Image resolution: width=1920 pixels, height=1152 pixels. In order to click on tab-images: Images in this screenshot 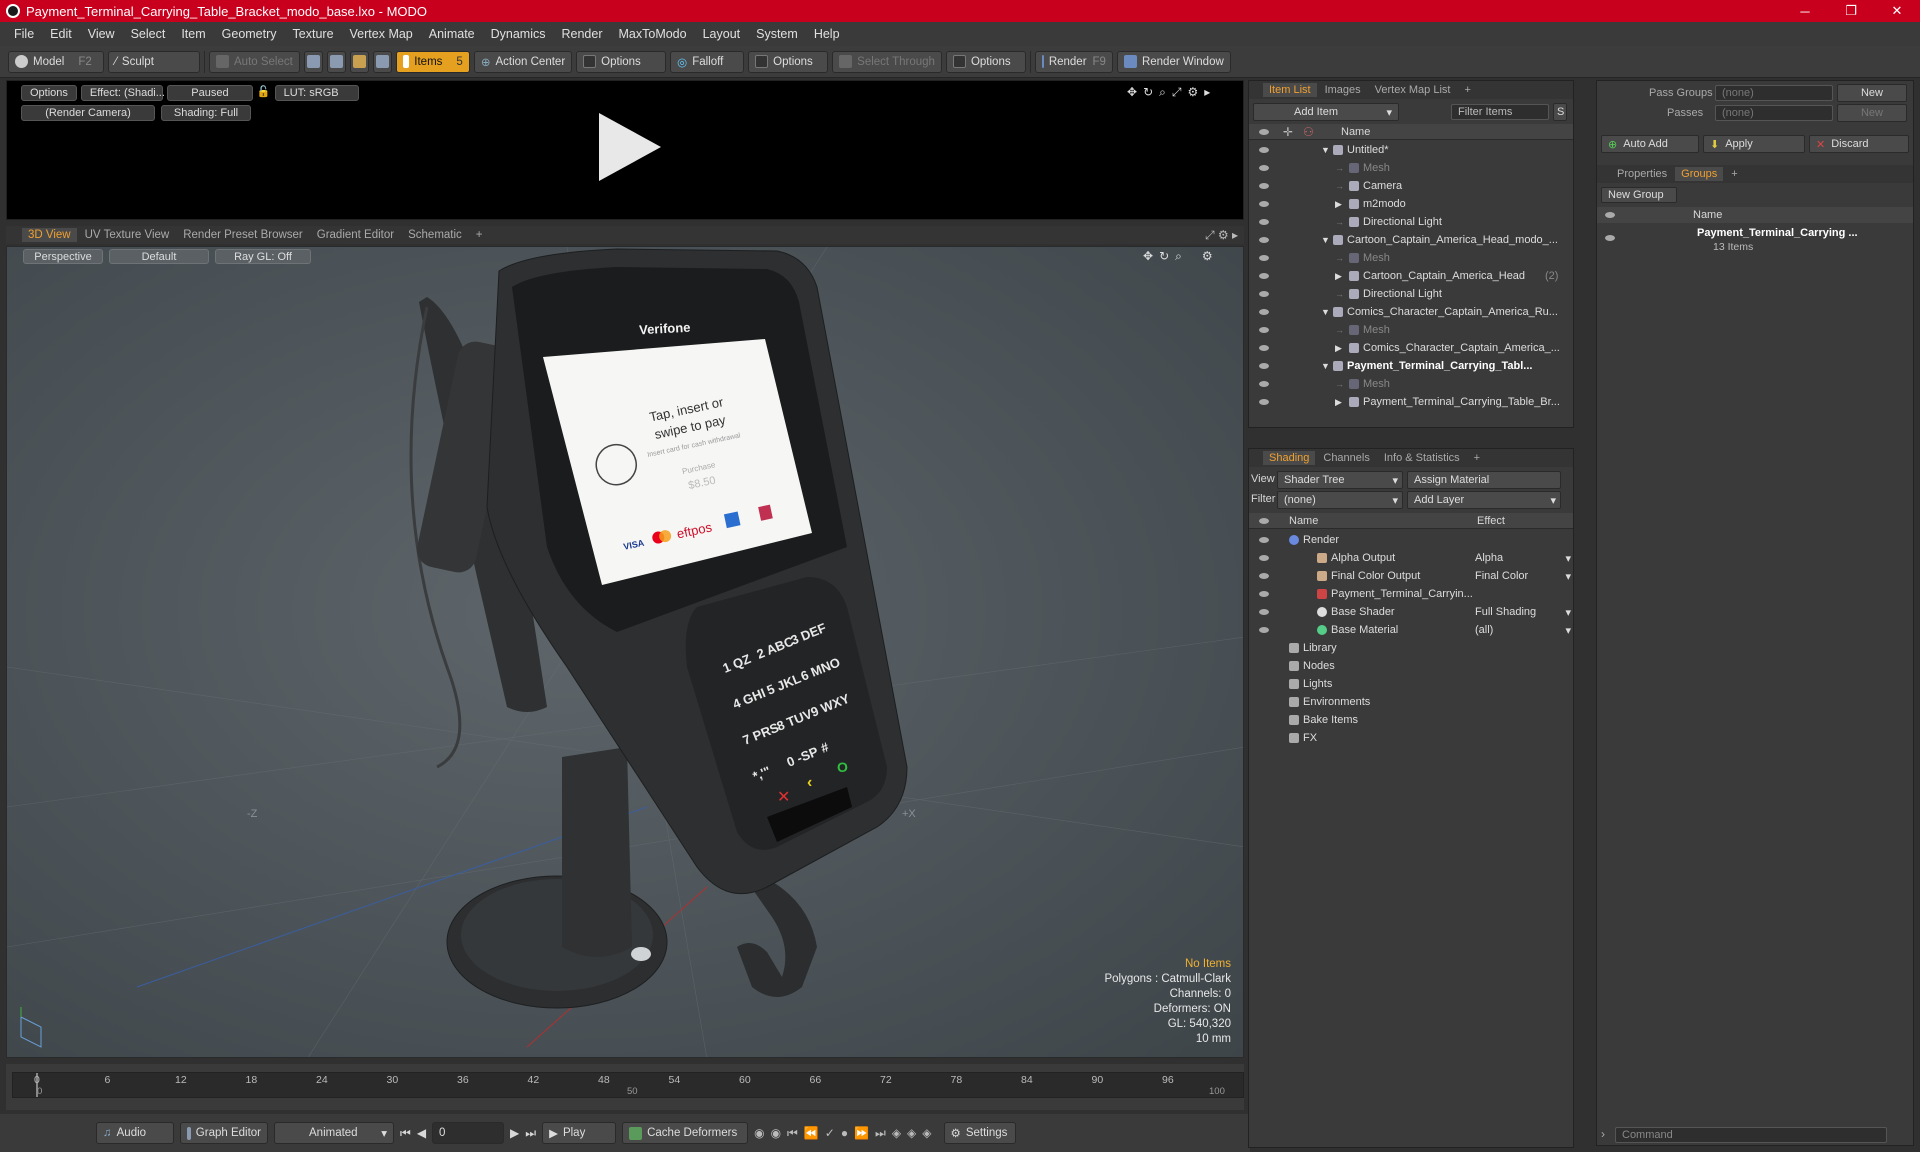, I will do `click(1343, 90)`.